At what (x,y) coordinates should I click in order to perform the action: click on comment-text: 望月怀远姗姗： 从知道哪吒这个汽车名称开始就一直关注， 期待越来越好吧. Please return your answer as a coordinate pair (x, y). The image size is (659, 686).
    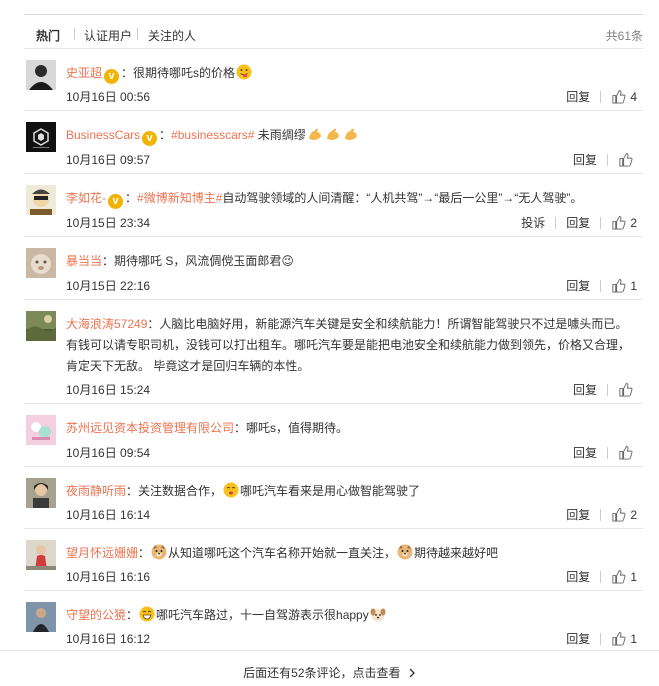
    Looking at the image, I should click on (351, 553).